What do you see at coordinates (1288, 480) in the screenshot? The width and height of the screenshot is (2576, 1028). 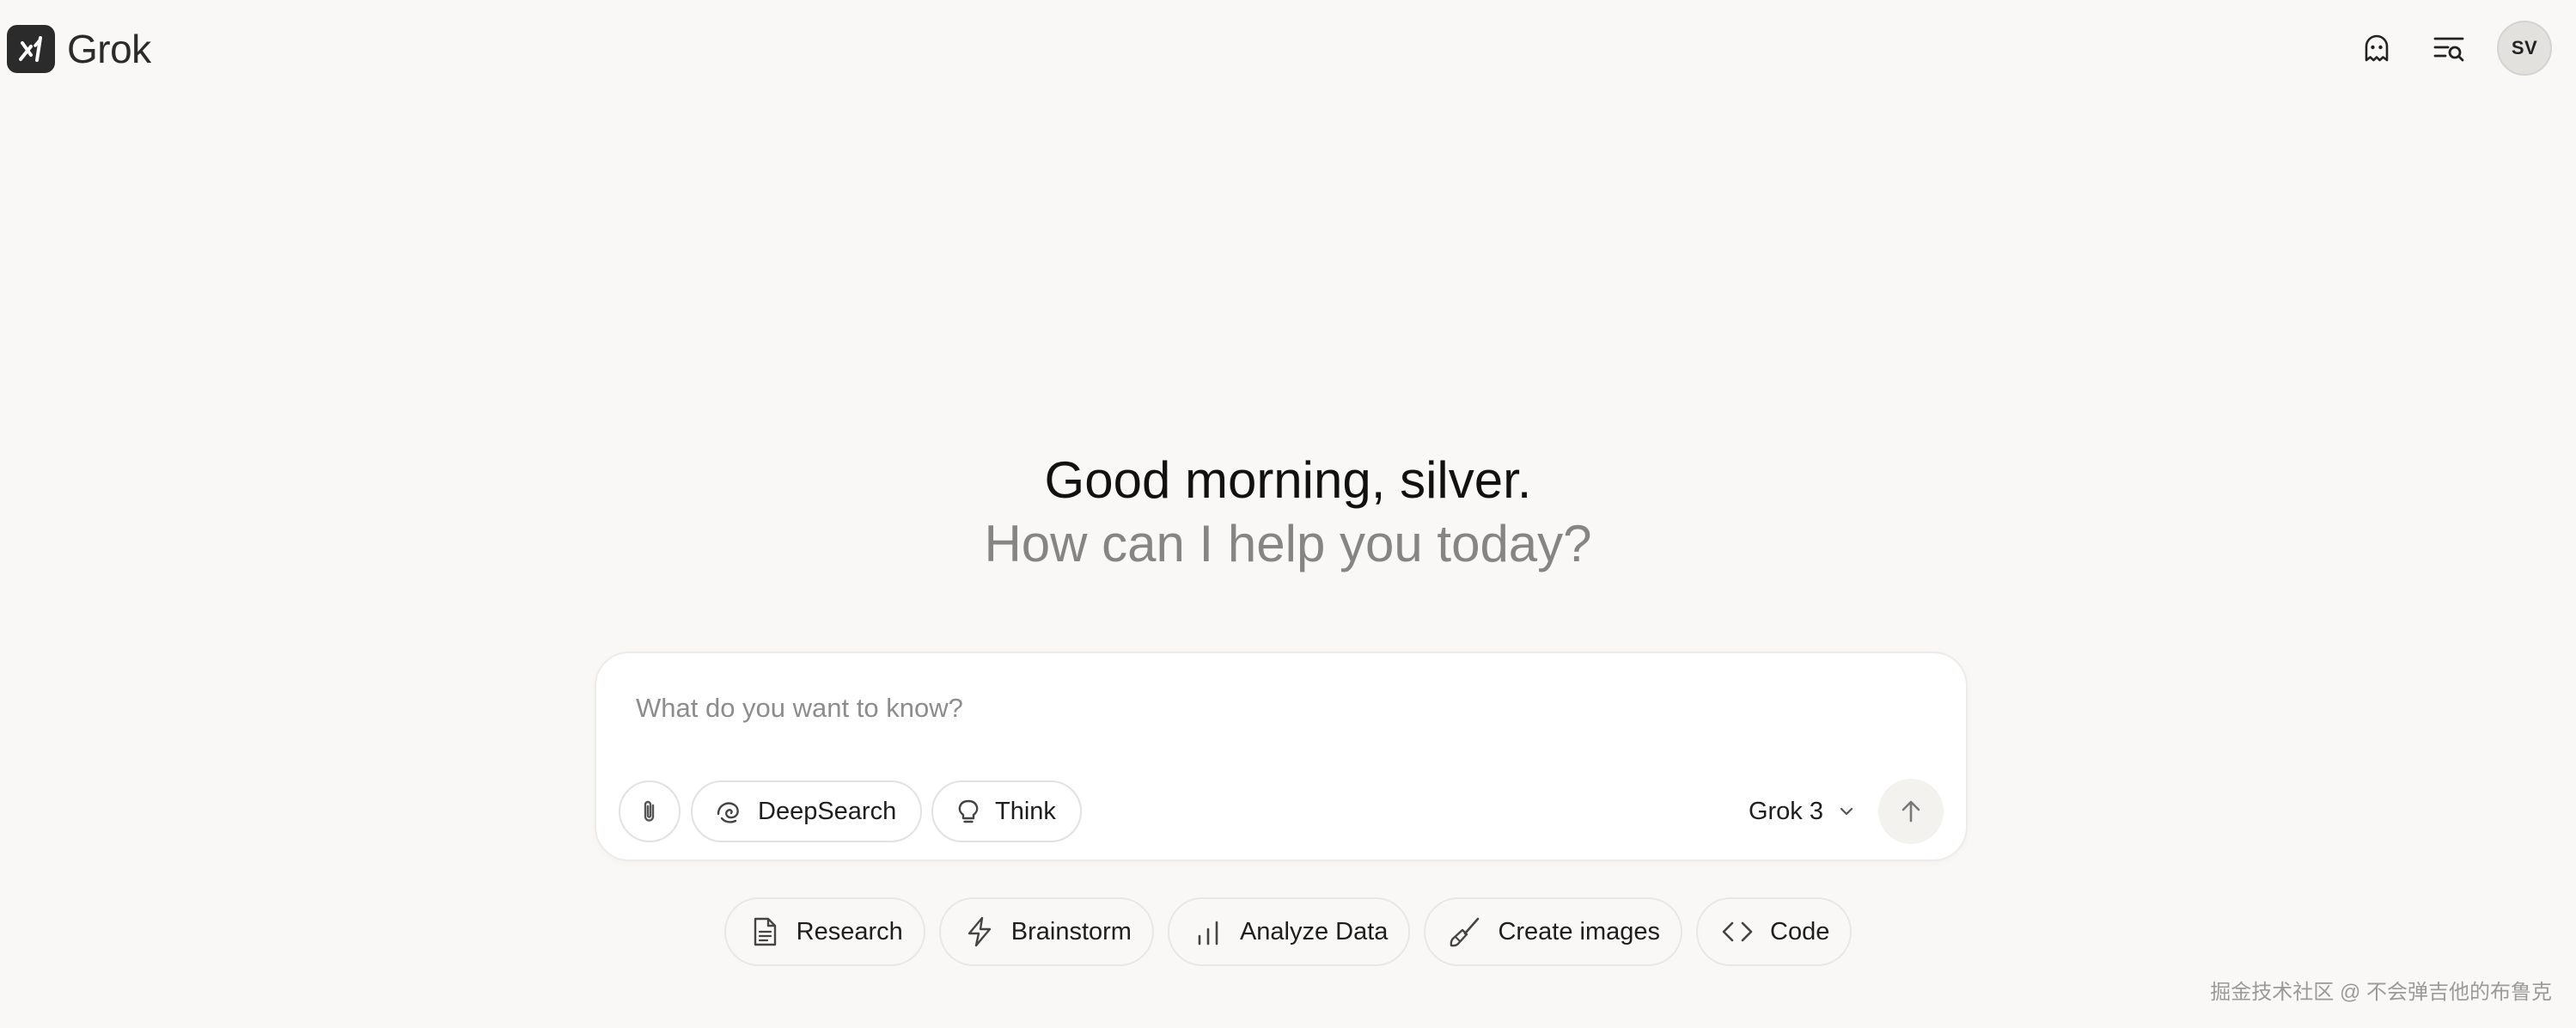 I see `greeting-title: Good morning, silver.` at bounding box center [1288, 480].